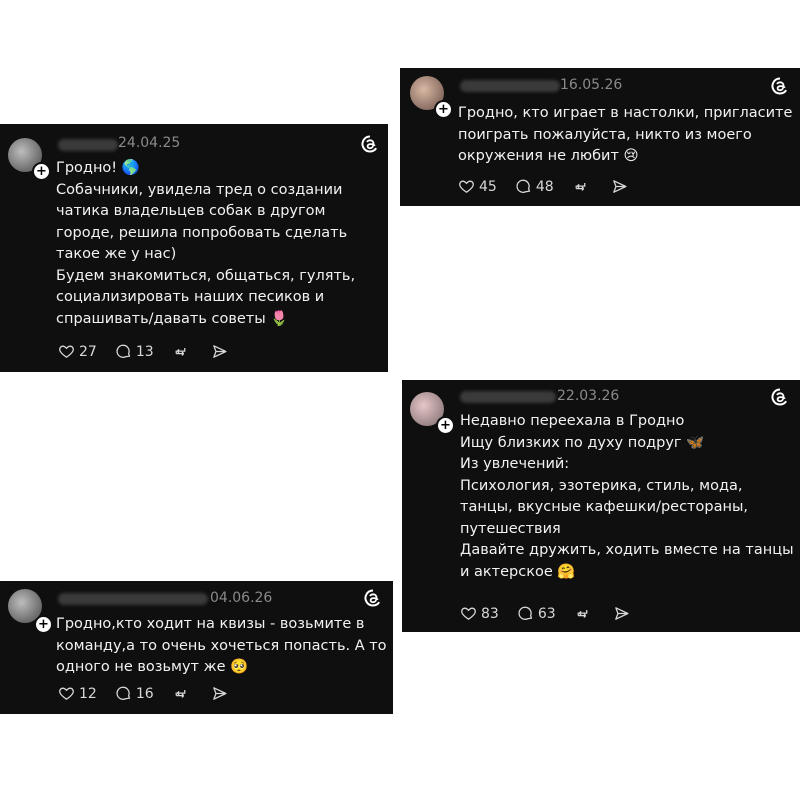 The width and height of the screenshot is (800, 800). What do you see at coordinates (144, 351) in the screenshot?
I see `reply-count: 13` at bounding box center [144, 351].